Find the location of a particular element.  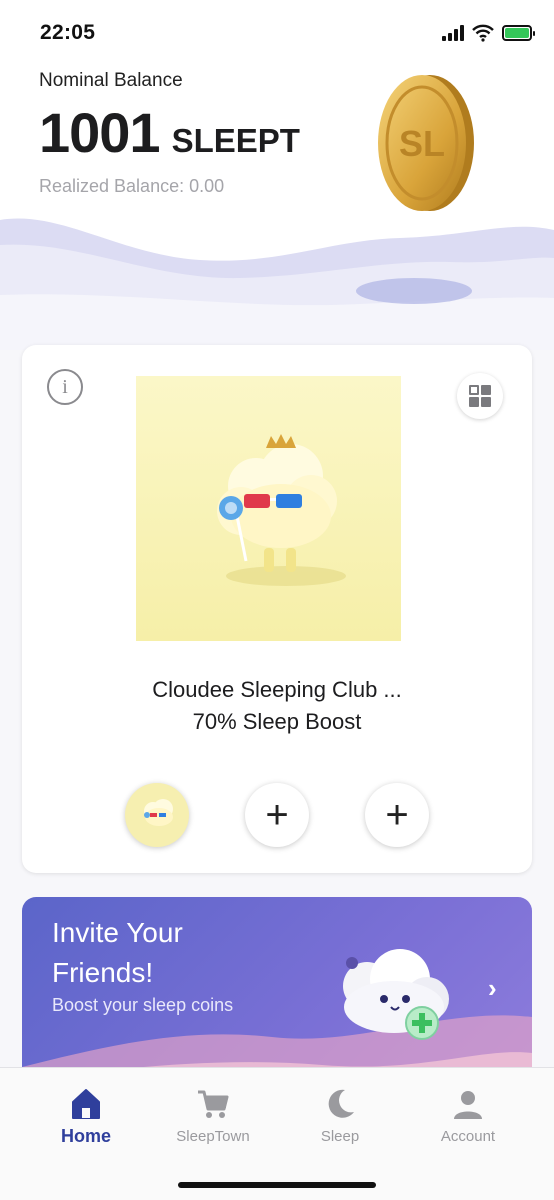

grid-view-icon is located at coordinates (480, 396).